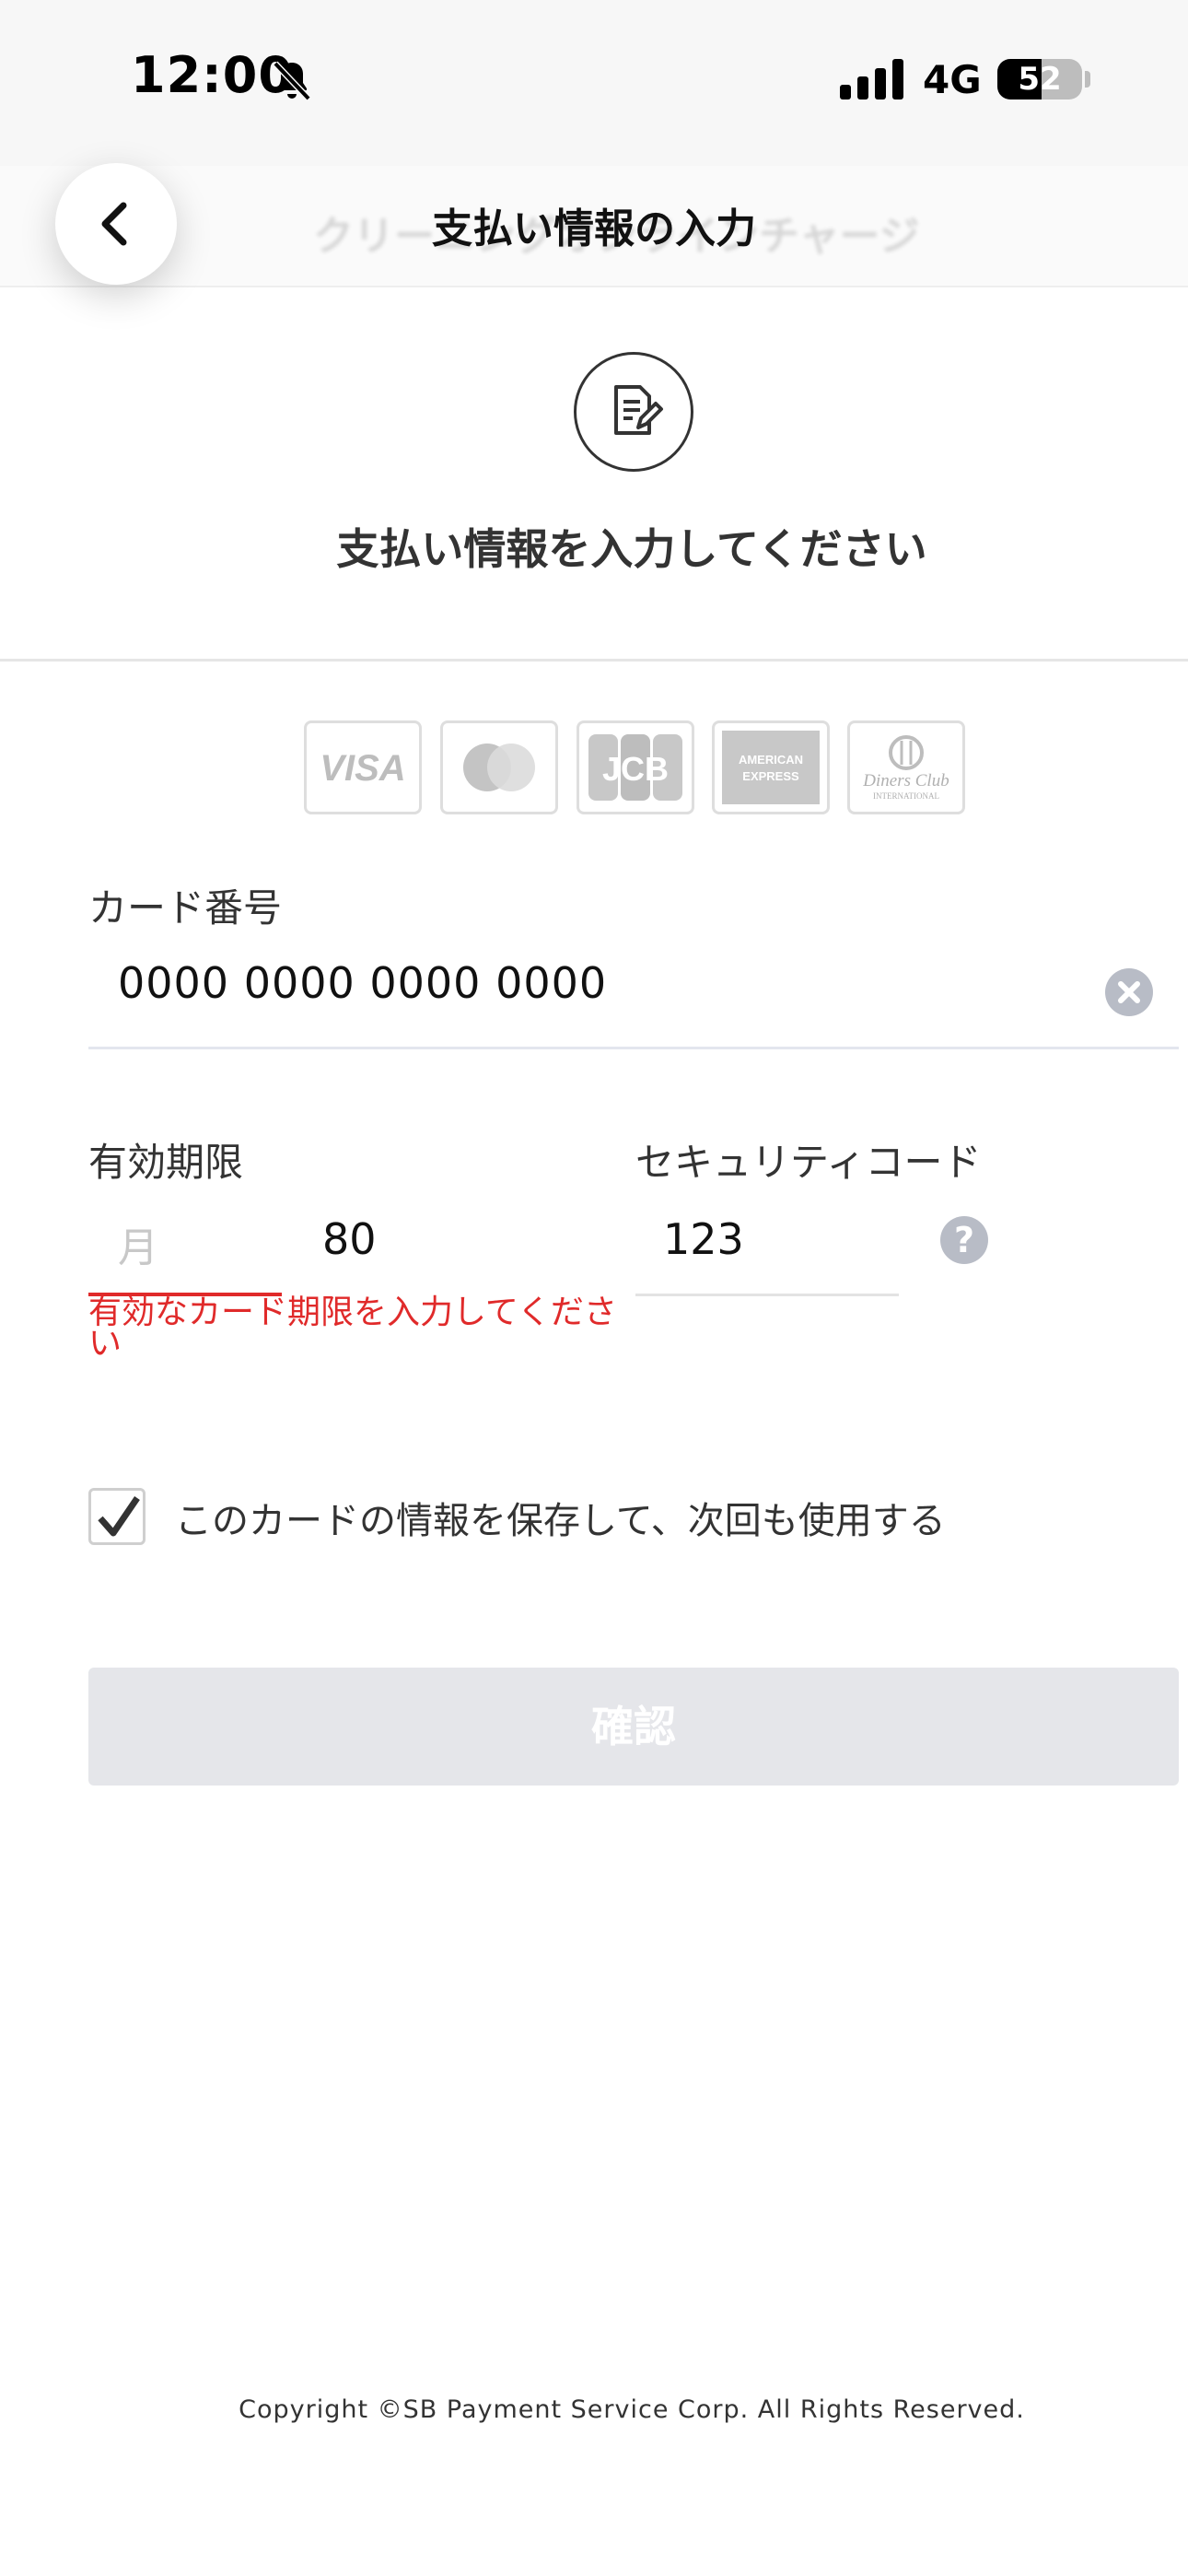 The height and width of the screenshot is (2576, 1188). What do you see at coordinates (767, 1295) in the screenshot?
I see `security-code-underline` at bounding box center [767, 1295].